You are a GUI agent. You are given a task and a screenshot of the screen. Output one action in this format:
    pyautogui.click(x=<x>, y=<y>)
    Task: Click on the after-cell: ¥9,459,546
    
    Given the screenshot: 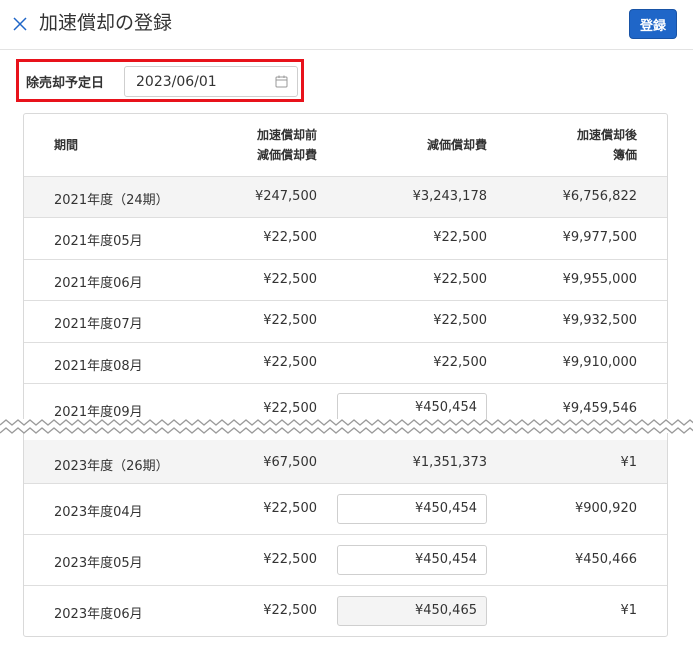 What is the action you would take?
    pyautogui.click(x=599, y=408)
    